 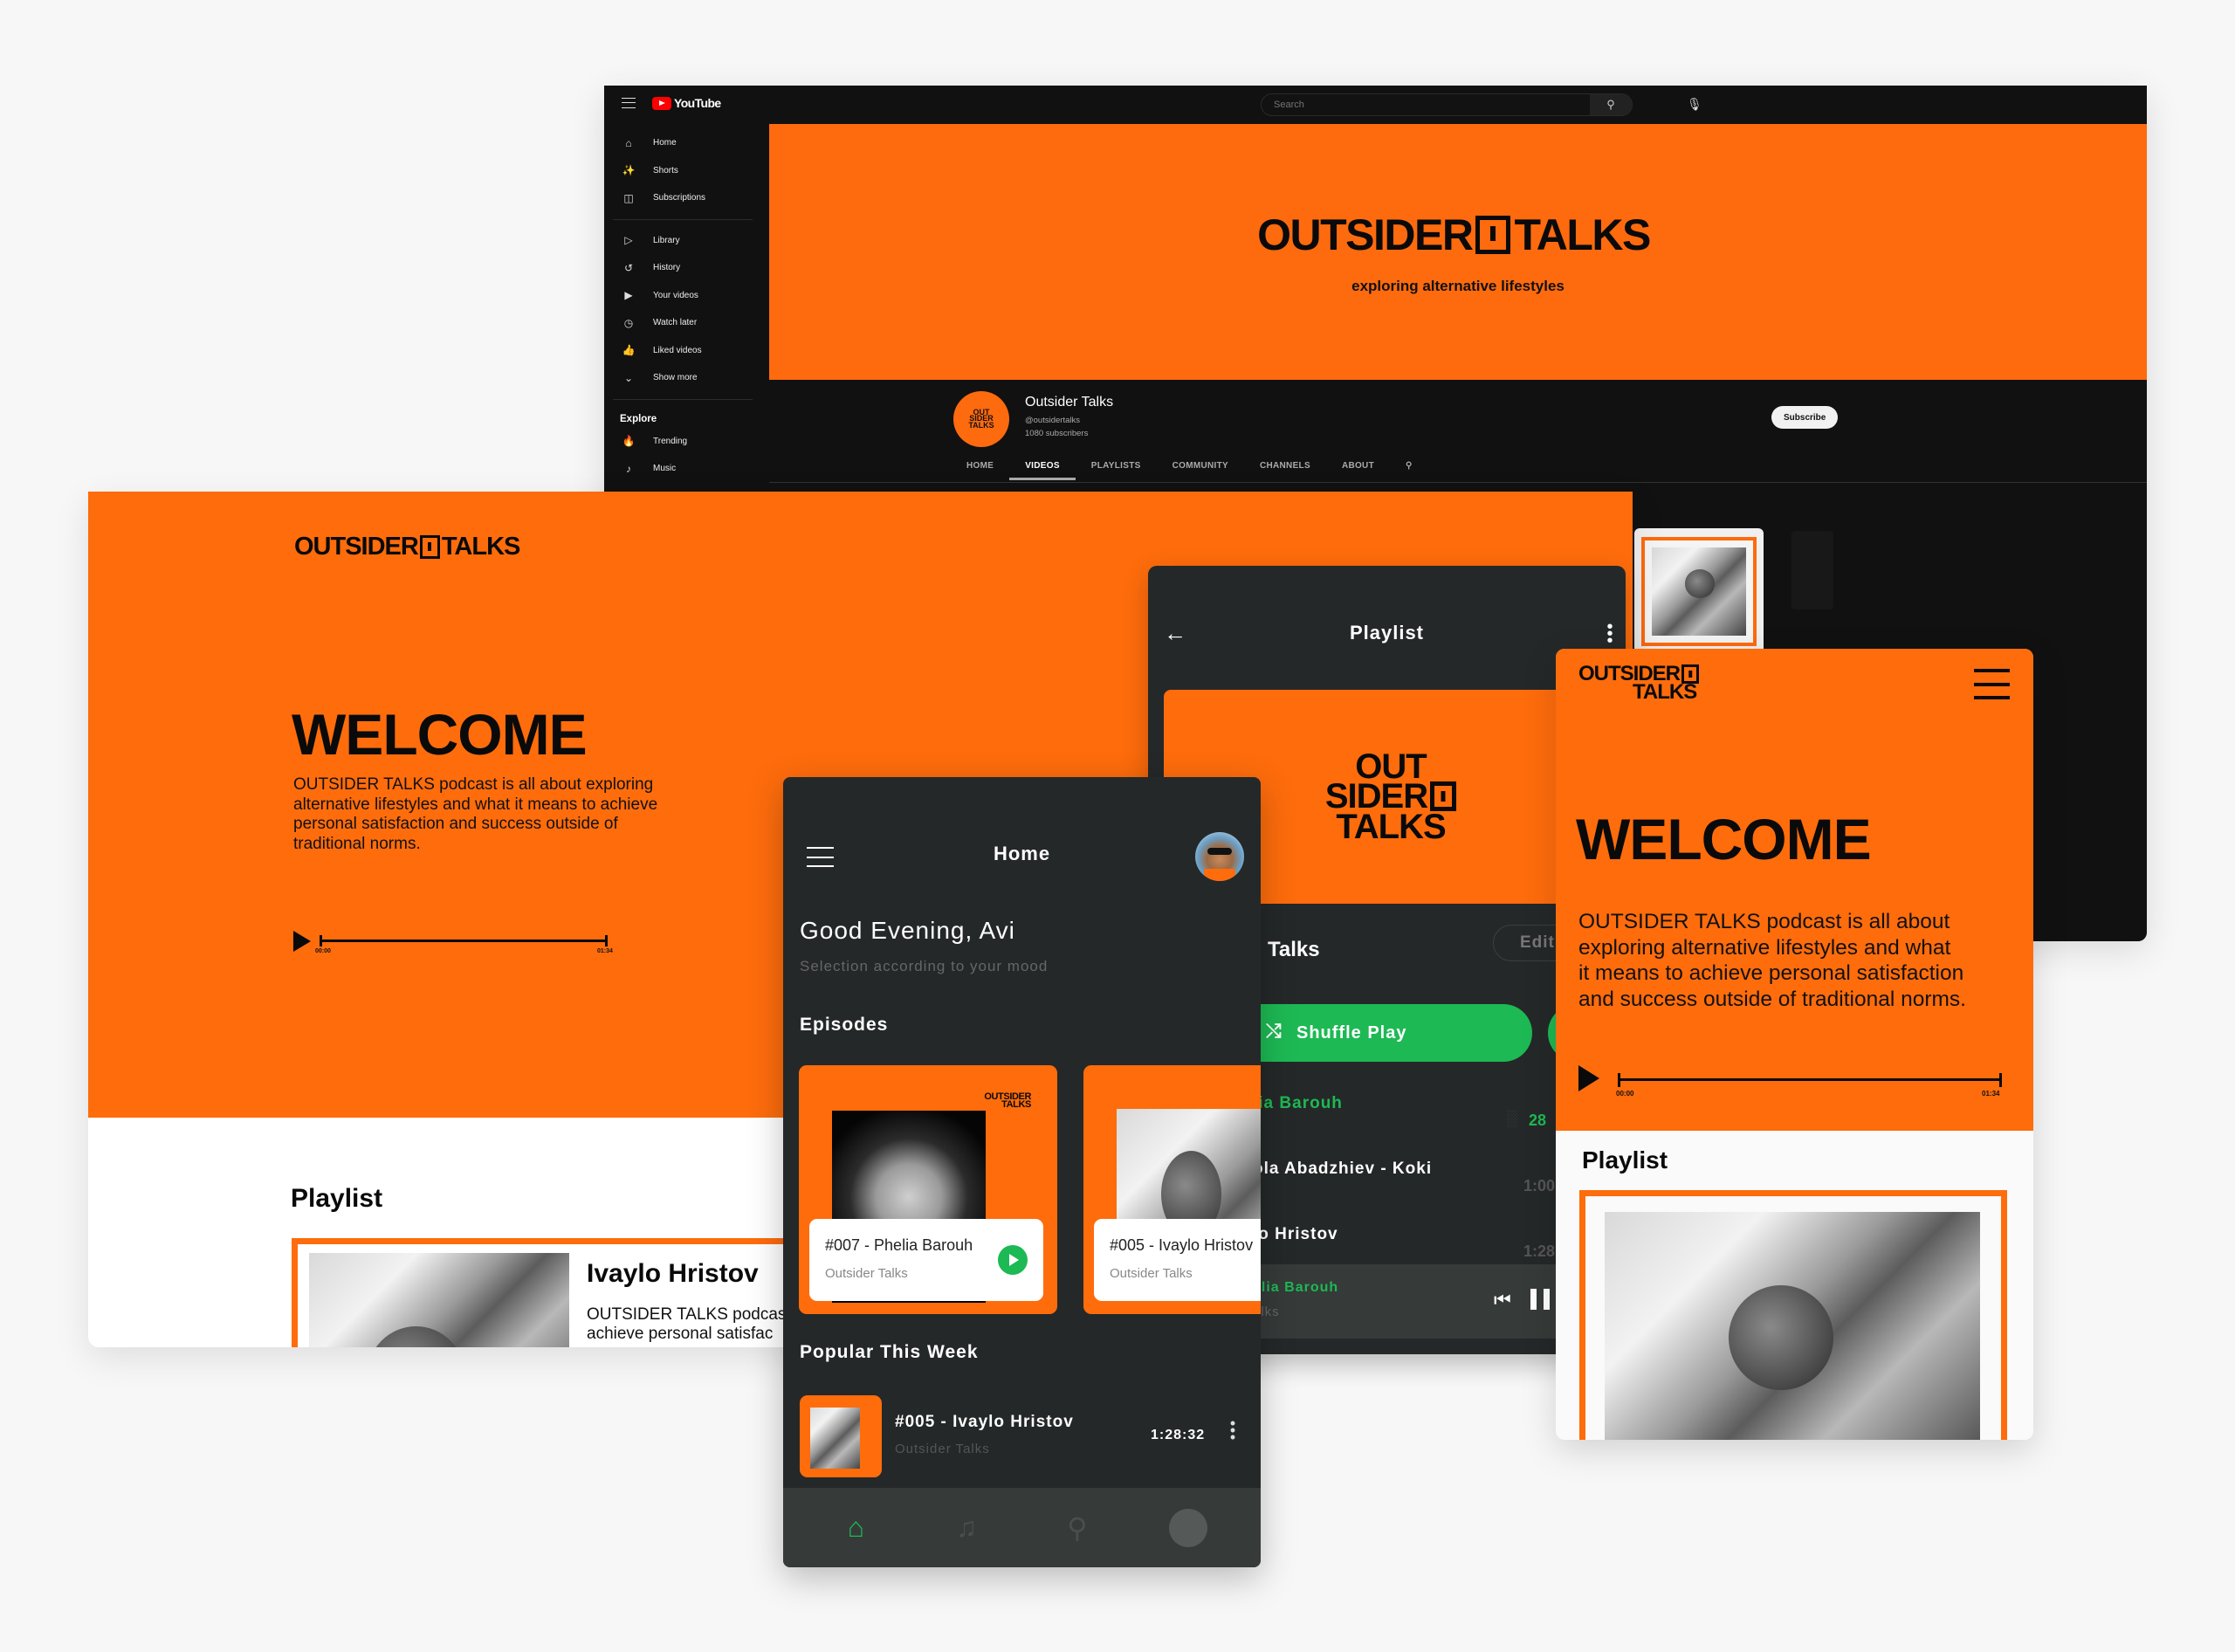 What do you see at coordinates (1069, 402) in the screenshot?
I see `channel-name: Outsider Talks` at bounding box center [1069, 402].